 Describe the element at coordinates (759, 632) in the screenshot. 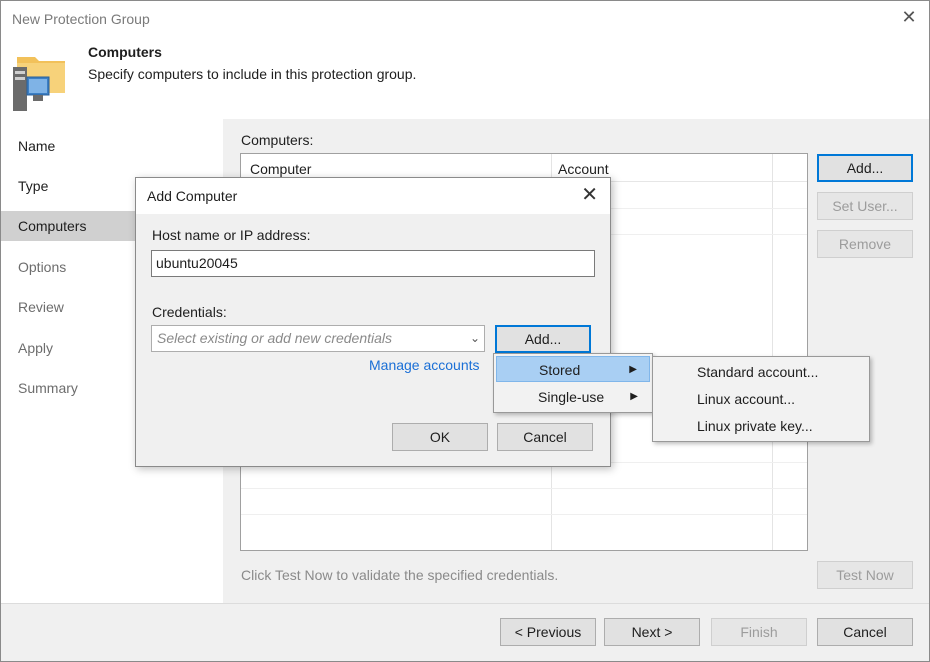

I see `finish-button: Finish` at that location.